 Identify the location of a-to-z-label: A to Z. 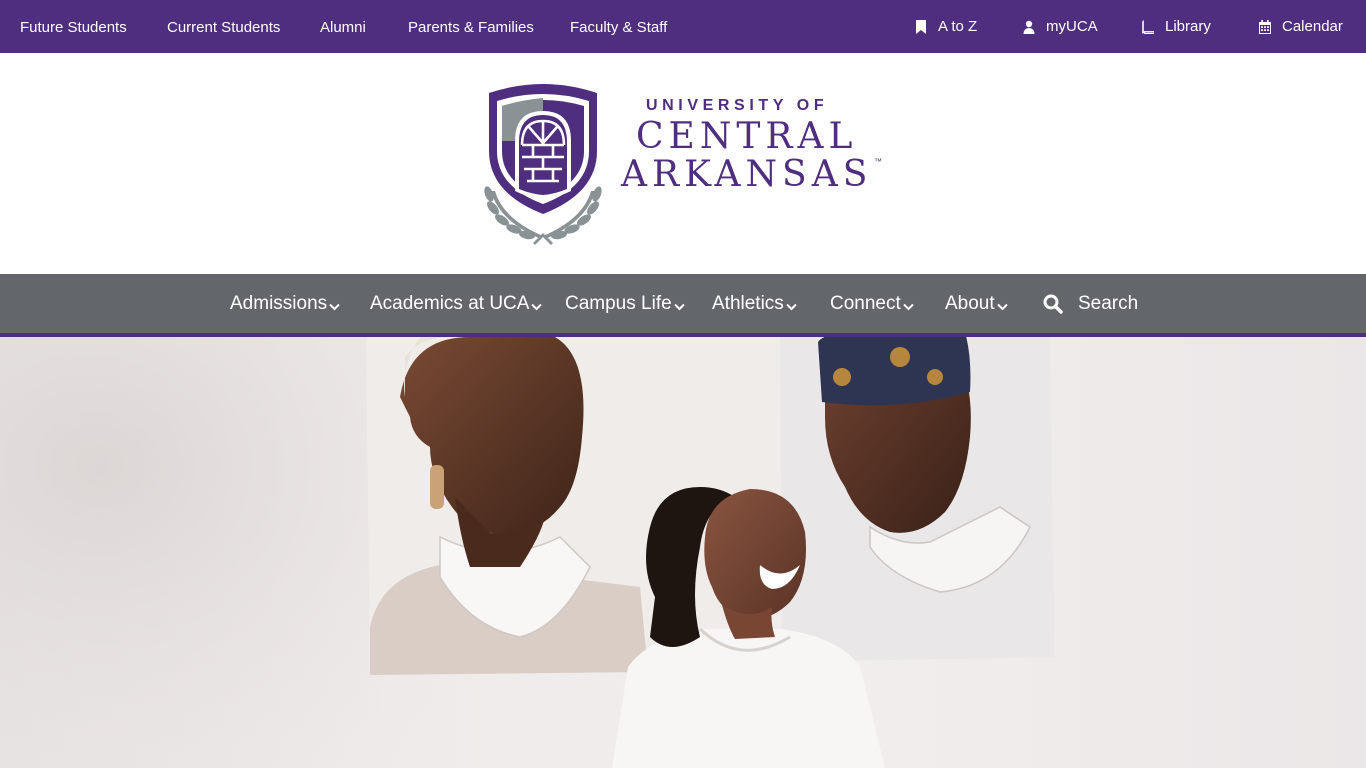
(958, 26).